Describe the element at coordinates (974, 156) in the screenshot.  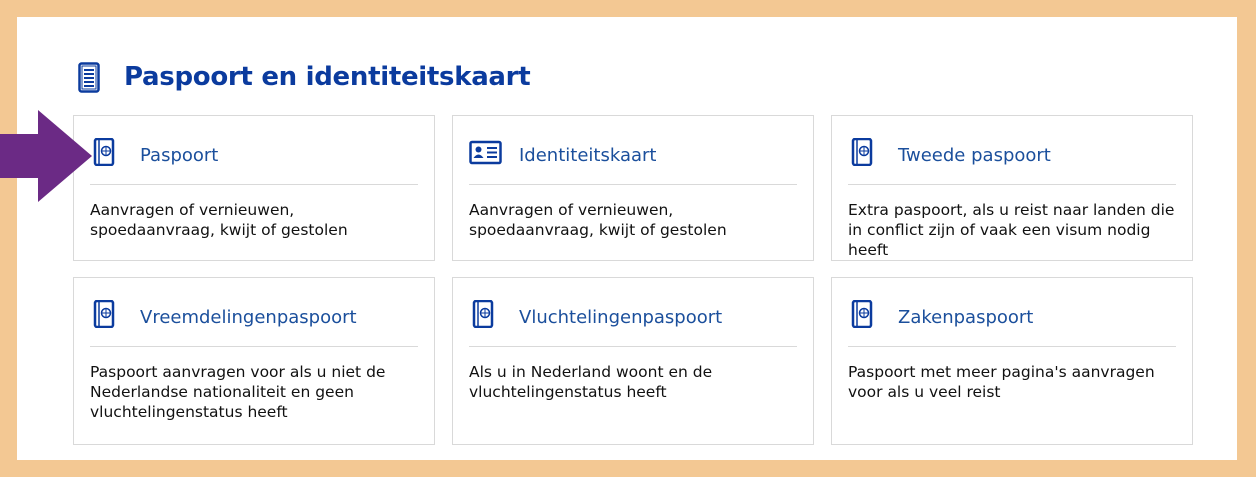
I see `card-title: Tweede paspoort` at that location.